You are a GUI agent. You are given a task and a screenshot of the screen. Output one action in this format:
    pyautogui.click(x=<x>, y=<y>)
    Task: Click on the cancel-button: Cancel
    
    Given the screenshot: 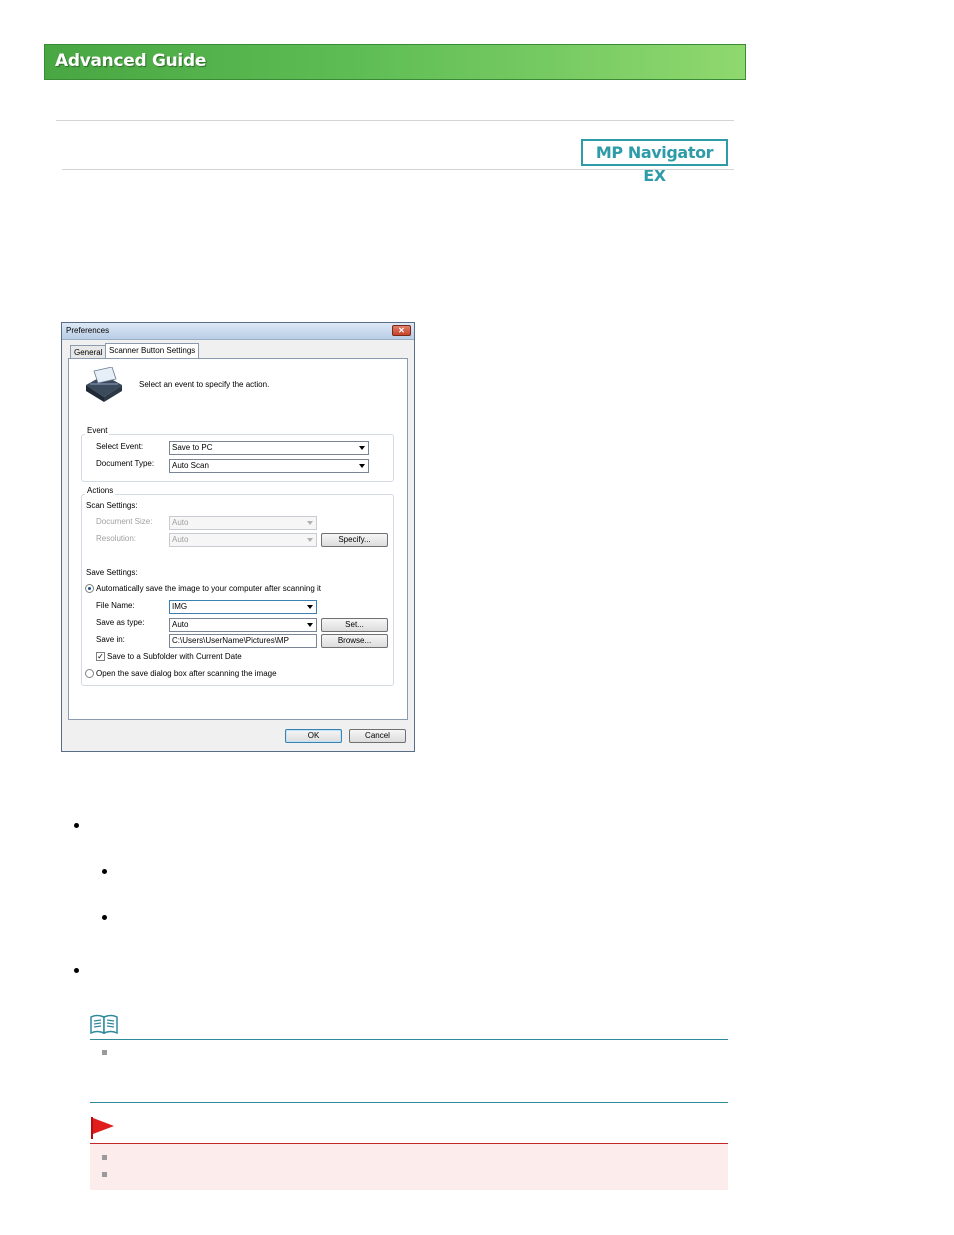 What is the action you would take?
    pyautogui.click(x=377, y=736)
    